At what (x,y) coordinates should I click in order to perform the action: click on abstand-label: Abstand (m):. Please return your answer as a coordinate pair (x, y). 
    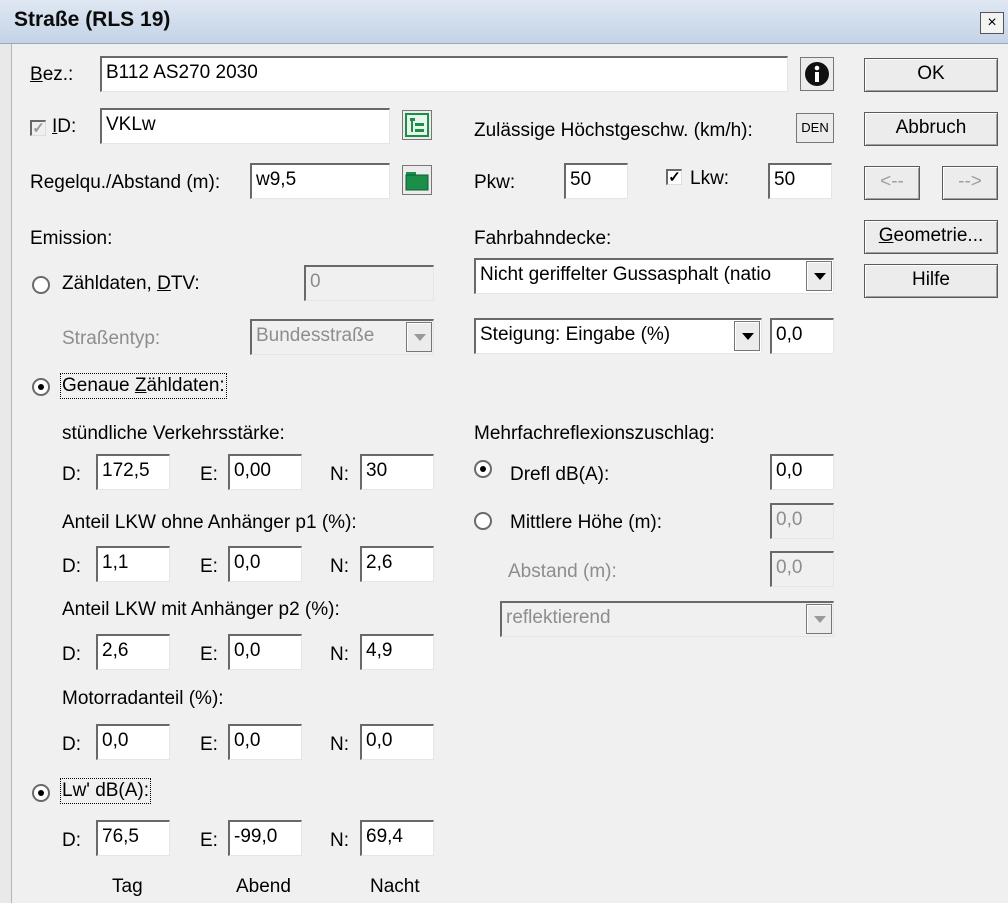
    Looking at the image, I should click on (562, 571).